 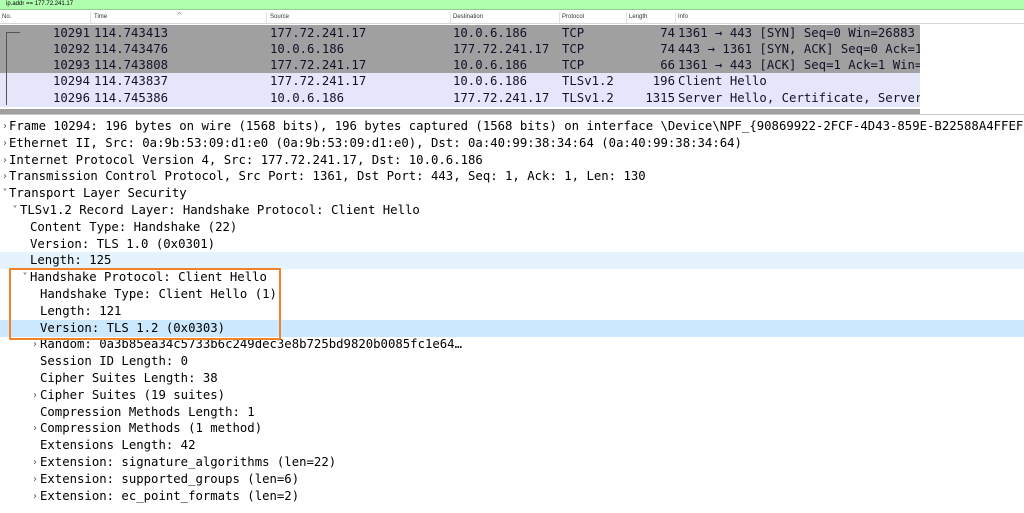 I want to click on detail-tree-label: Extension: supported_groups (len=6), so click(x=170, y=478).